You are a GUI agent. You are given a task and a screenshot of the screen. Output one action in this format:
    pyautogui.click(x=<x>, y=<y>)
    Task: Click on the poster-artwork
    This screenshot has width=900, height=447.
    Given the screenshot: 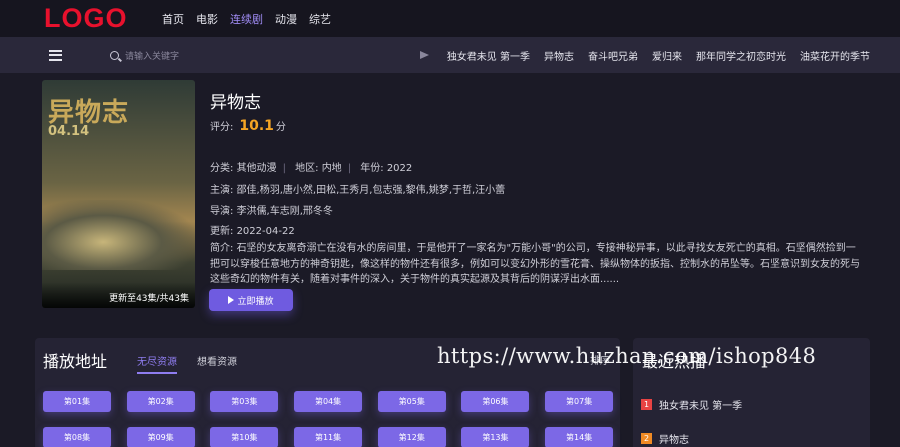 What is the action you would take?
    pyautogui.click(x=118, y=235)
    